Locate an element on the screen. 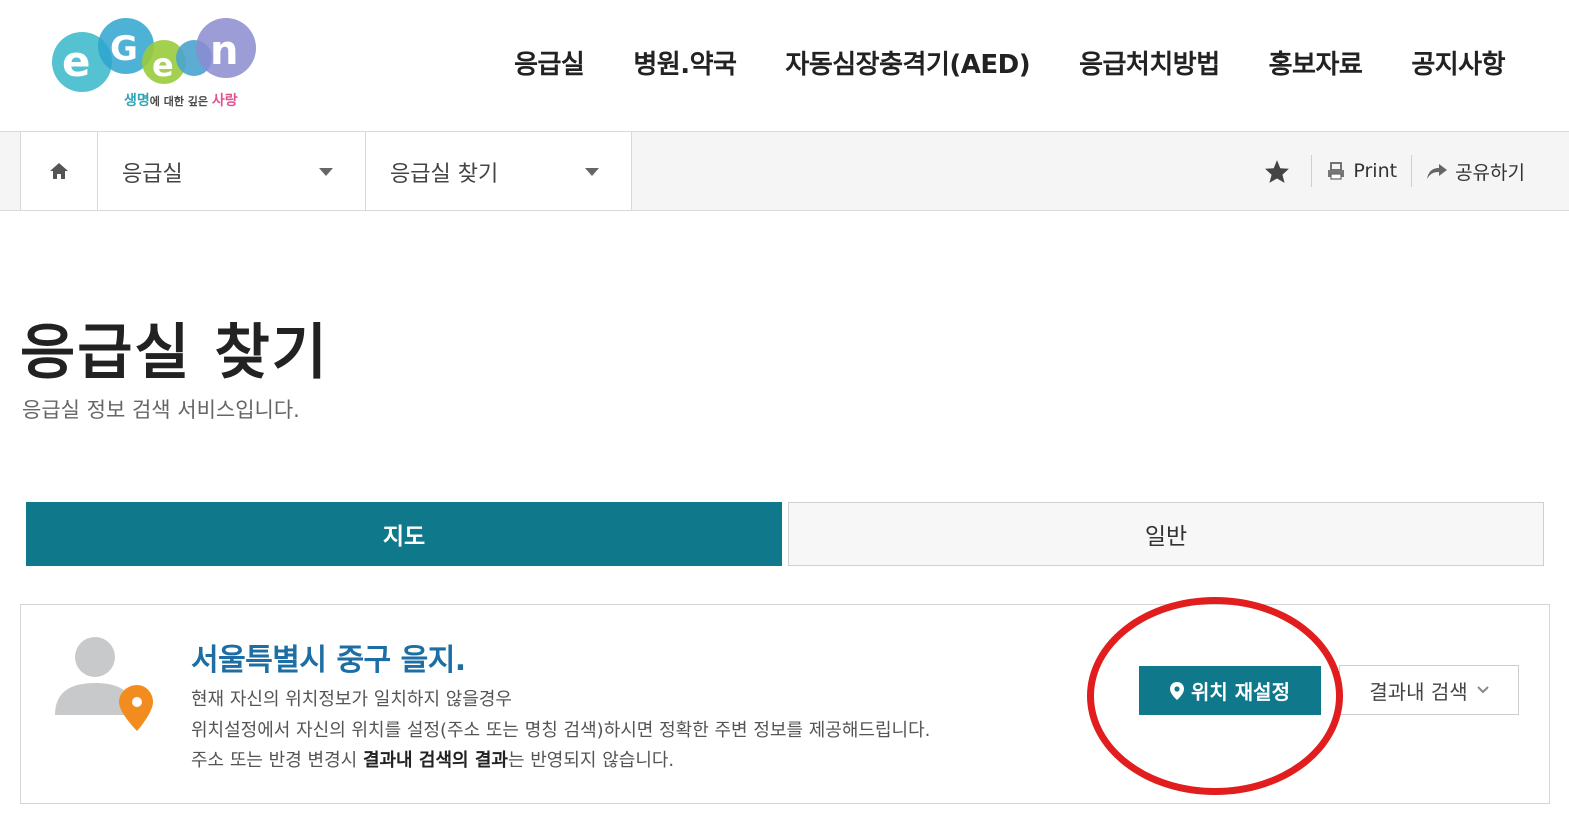 The width and height of the screenshot is (1569, 838). reset-location-label: 위치 재설정 is located at coordinates (1240, 692).